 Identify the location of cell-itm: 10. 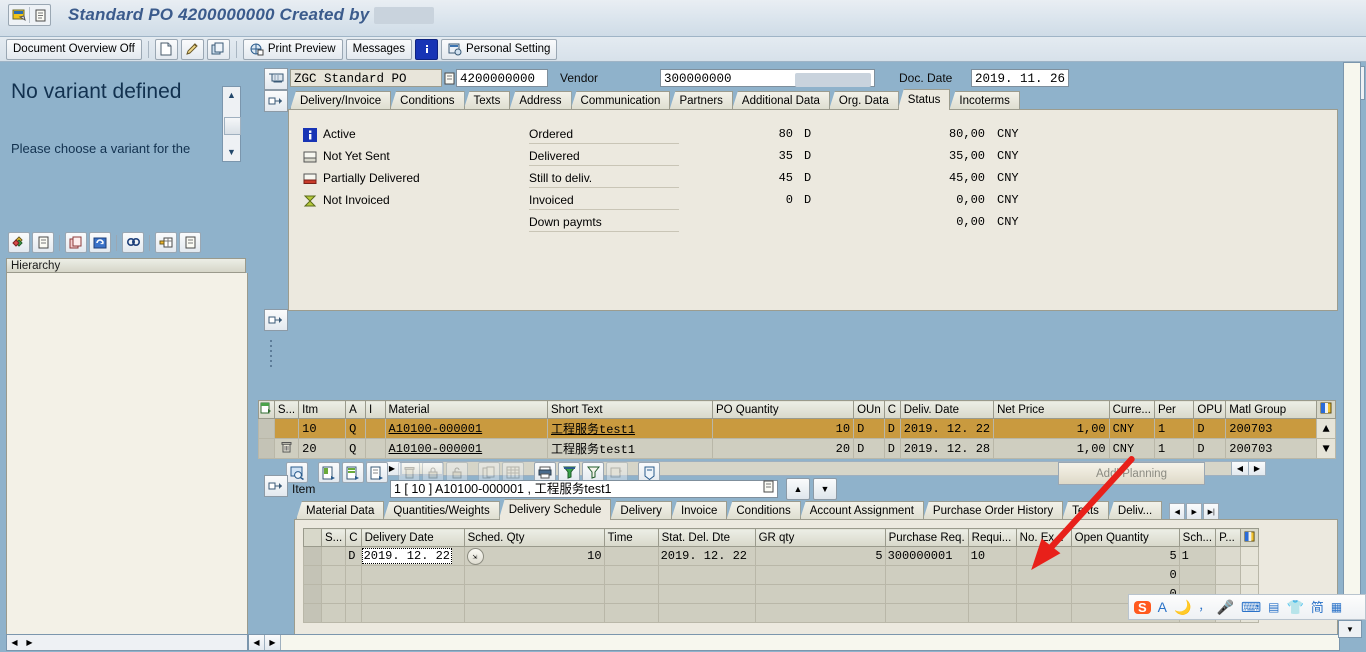
(322, 428).